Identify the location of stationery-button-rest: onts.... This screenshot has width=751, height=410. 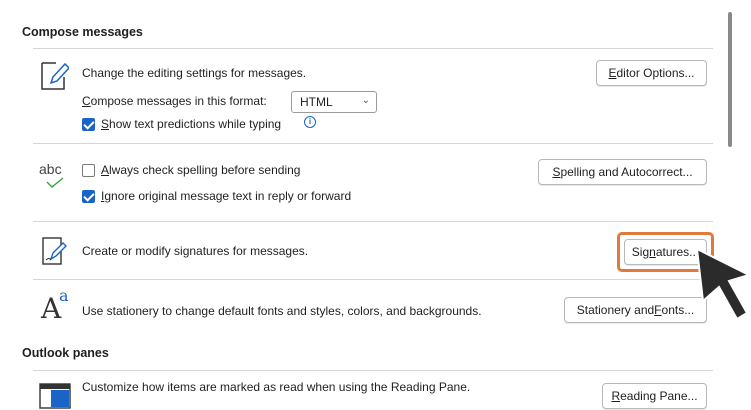
(678, 310).